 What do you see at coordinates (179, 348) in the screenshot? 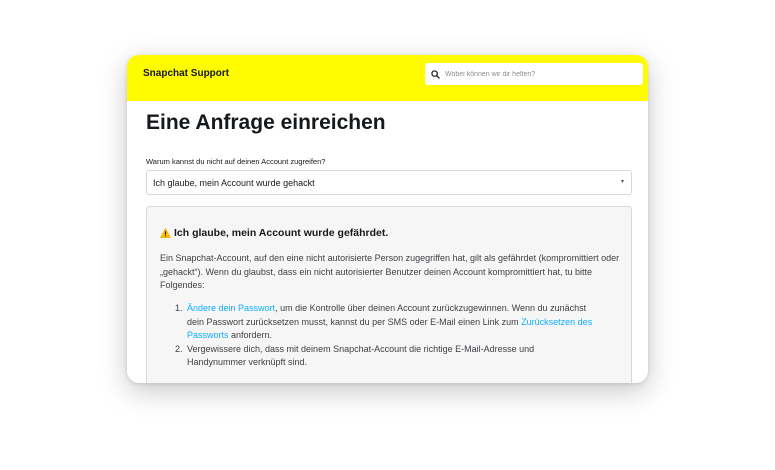
I see `step-number: 2.` at bounding box center [179, 348].